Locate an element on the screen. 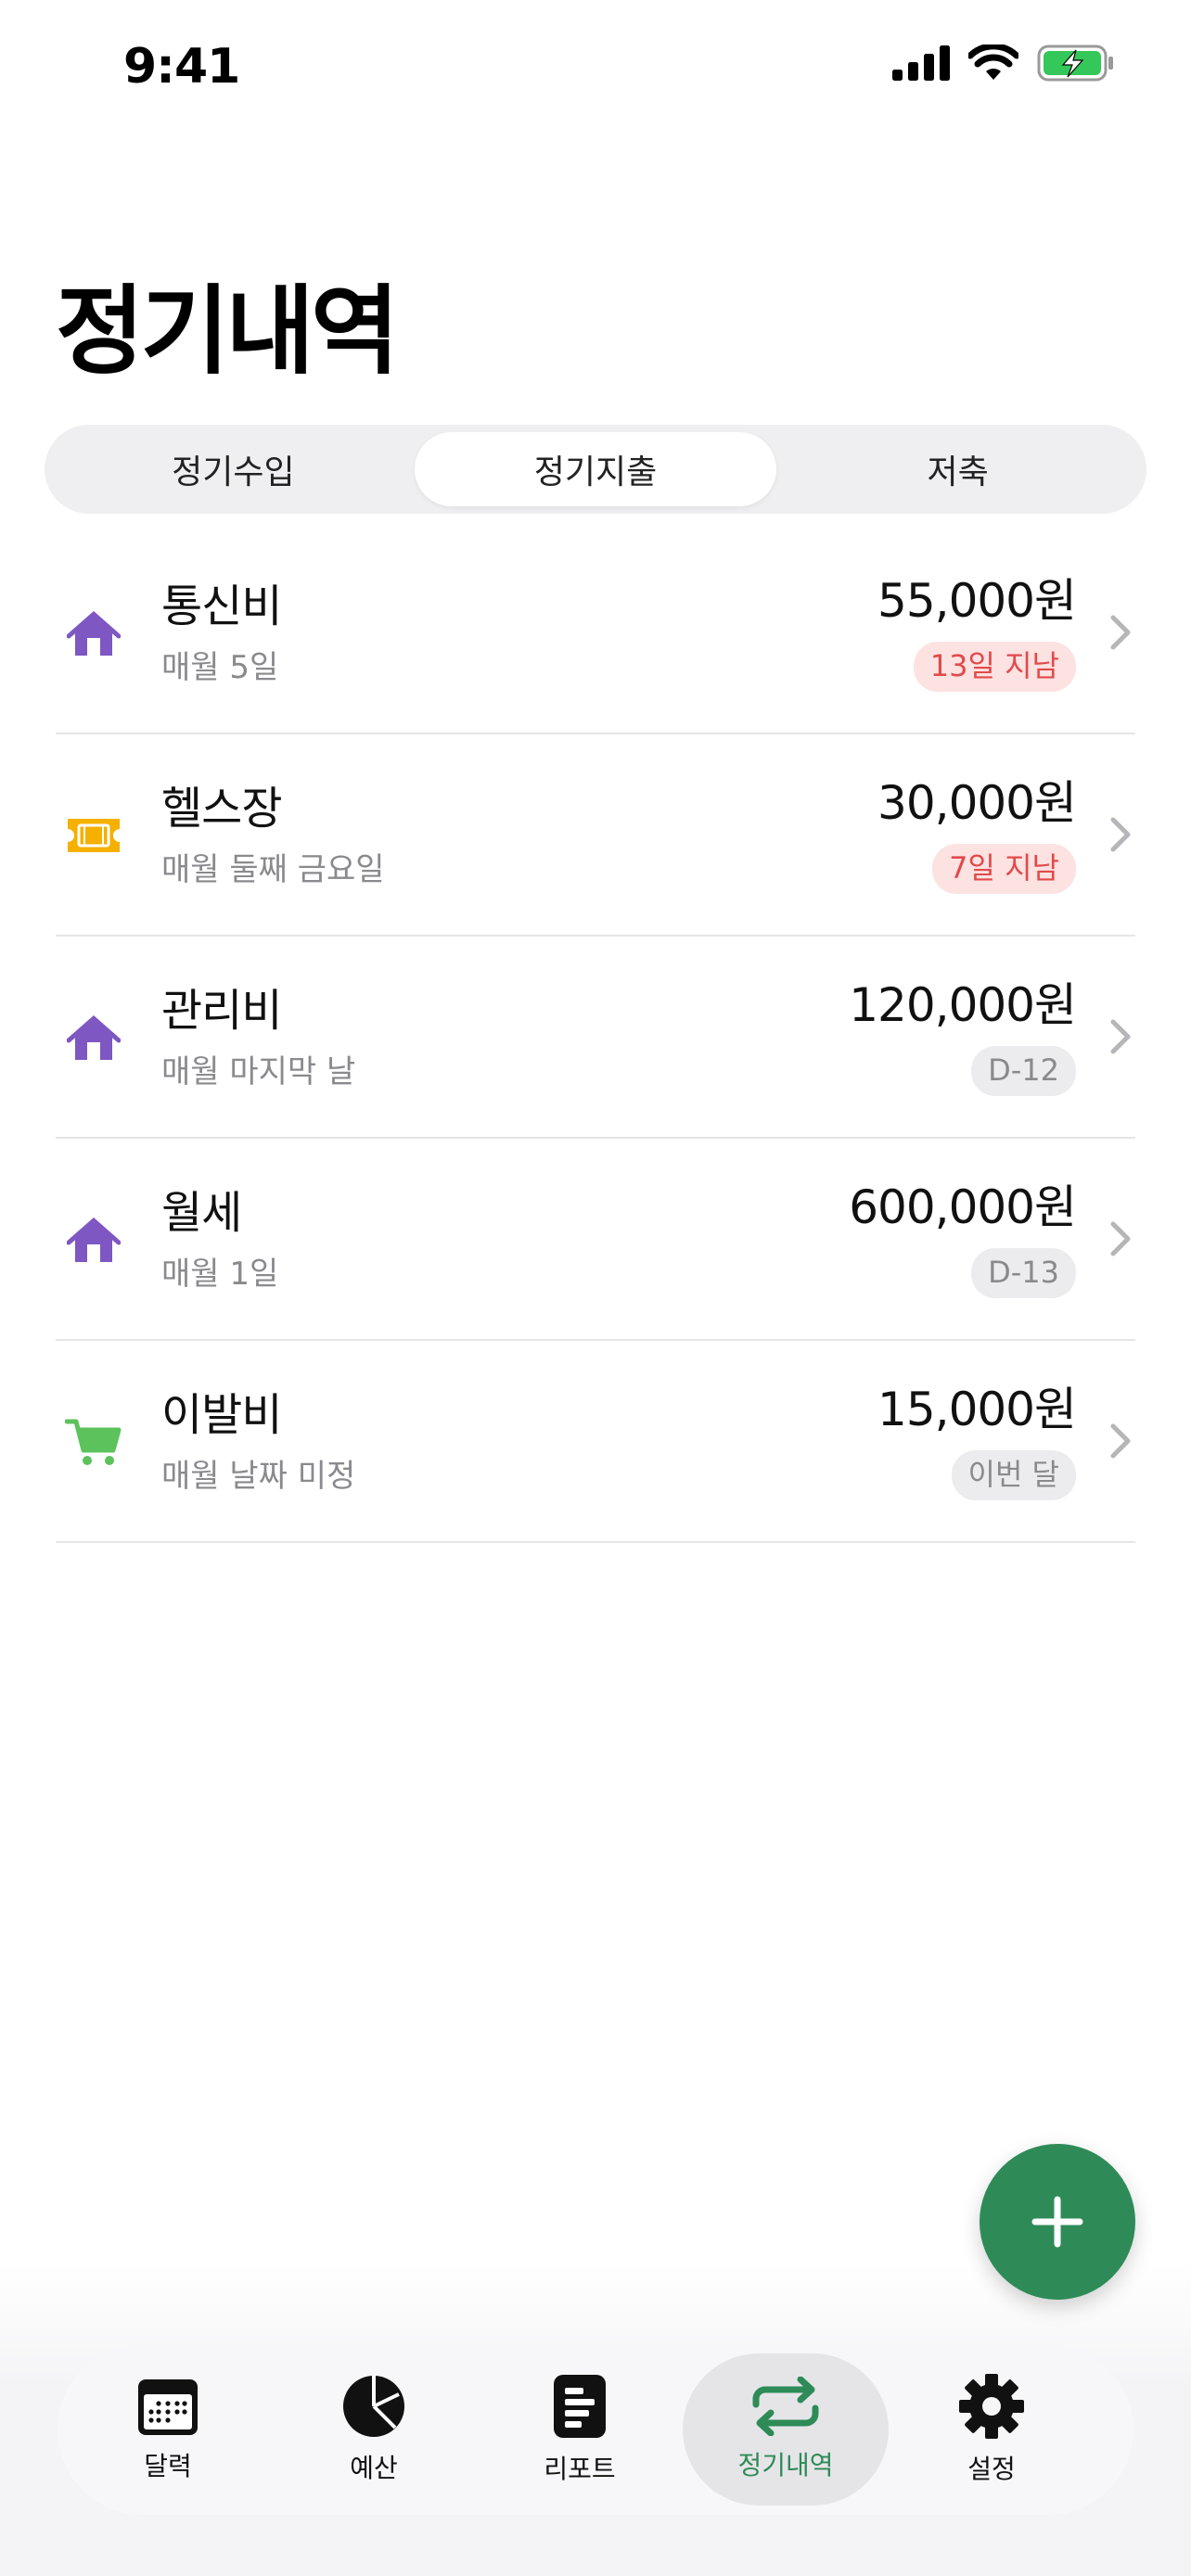  add-button is located at coordinates (1058, 2222).